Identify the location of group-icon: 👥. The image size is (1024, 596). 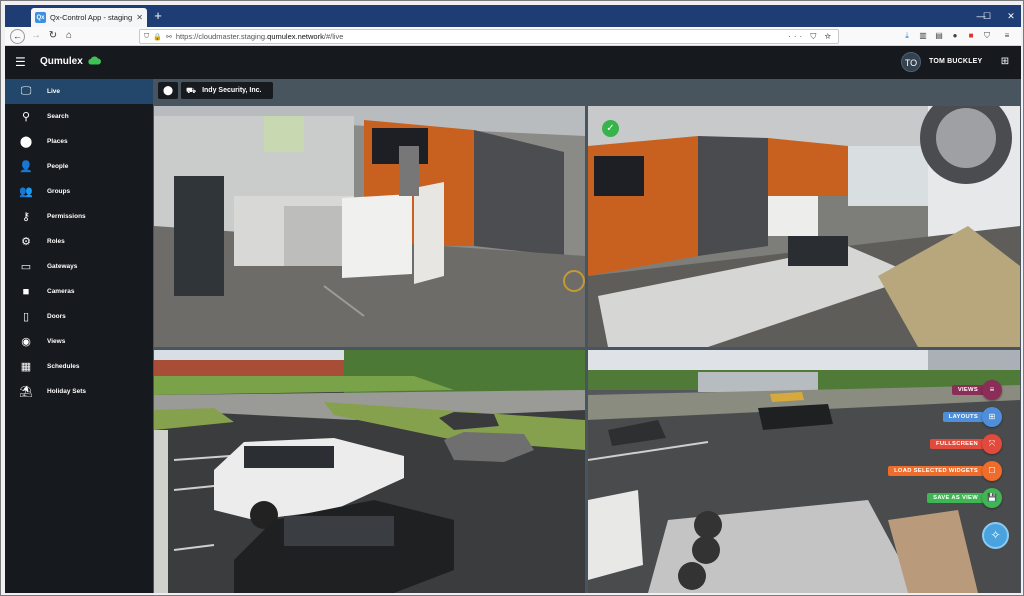
(26, 192).